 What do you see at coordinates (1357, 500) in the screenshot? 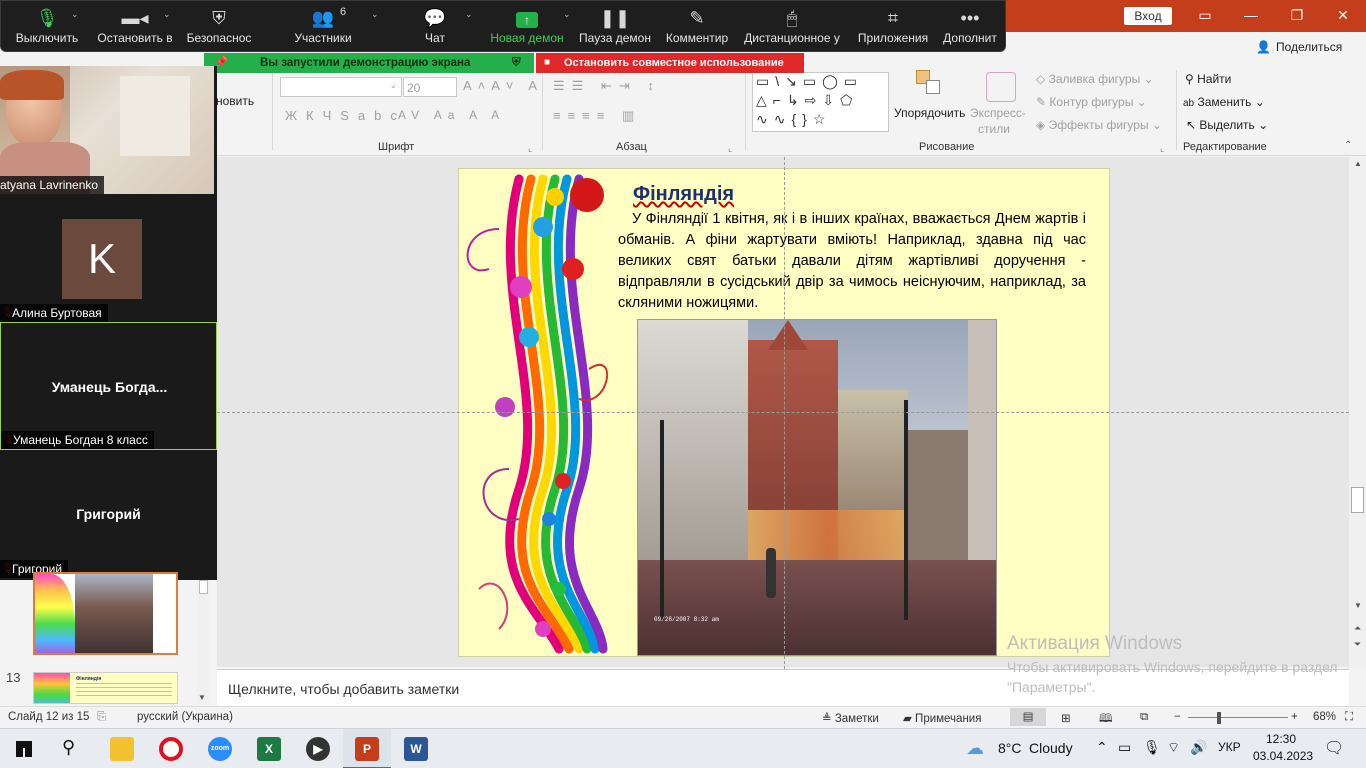
I see `scrollbar-thumb` at bounding box center [1357, 500].